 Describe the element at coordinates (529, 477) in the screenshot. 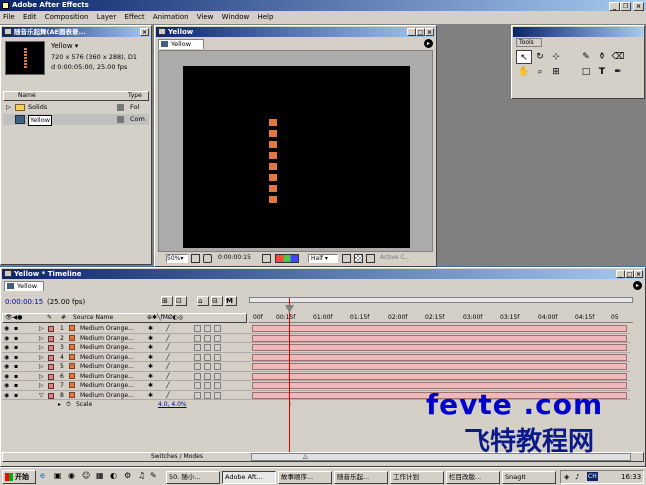

I see `taskbar-item: SnagIt` at that location.